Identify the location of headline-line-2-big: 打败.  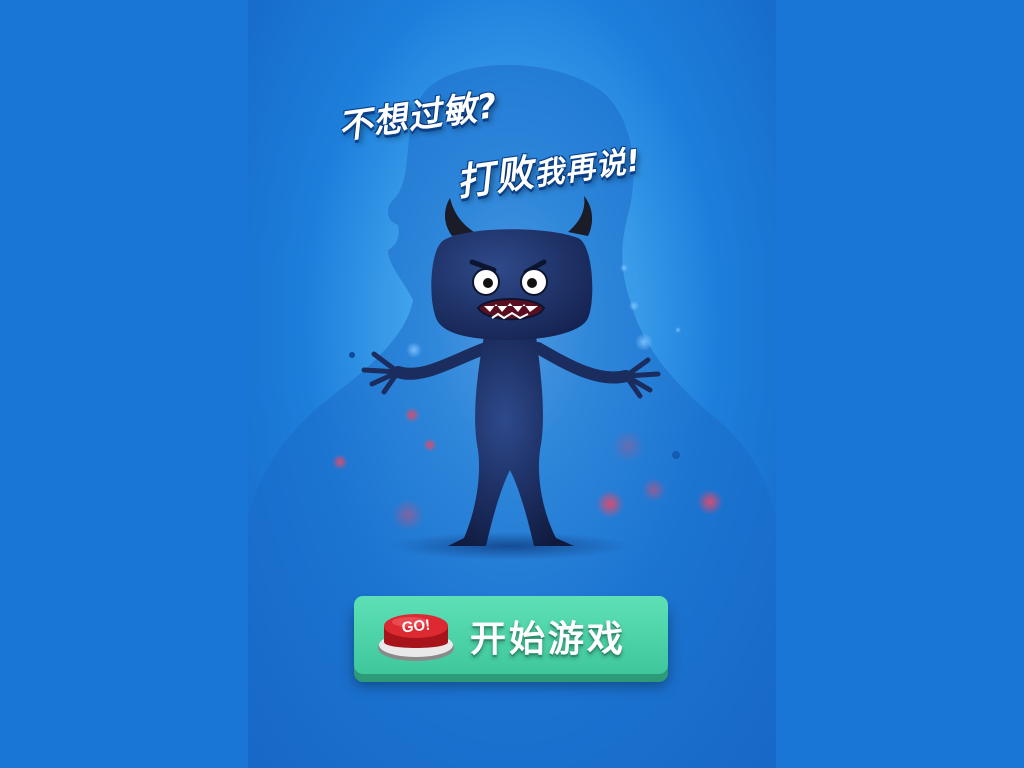
(495, 177).